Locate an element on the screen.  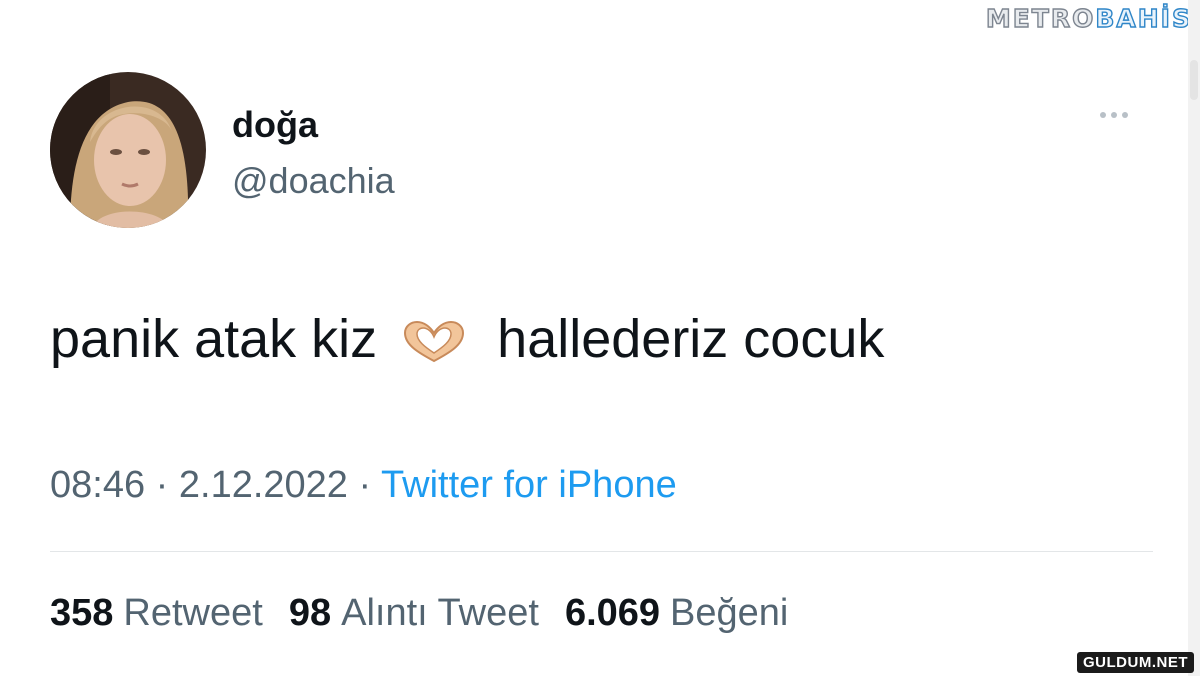
tweet-text: panik atak kiz hallederiz cocuk is located at coordinates (467, 339).